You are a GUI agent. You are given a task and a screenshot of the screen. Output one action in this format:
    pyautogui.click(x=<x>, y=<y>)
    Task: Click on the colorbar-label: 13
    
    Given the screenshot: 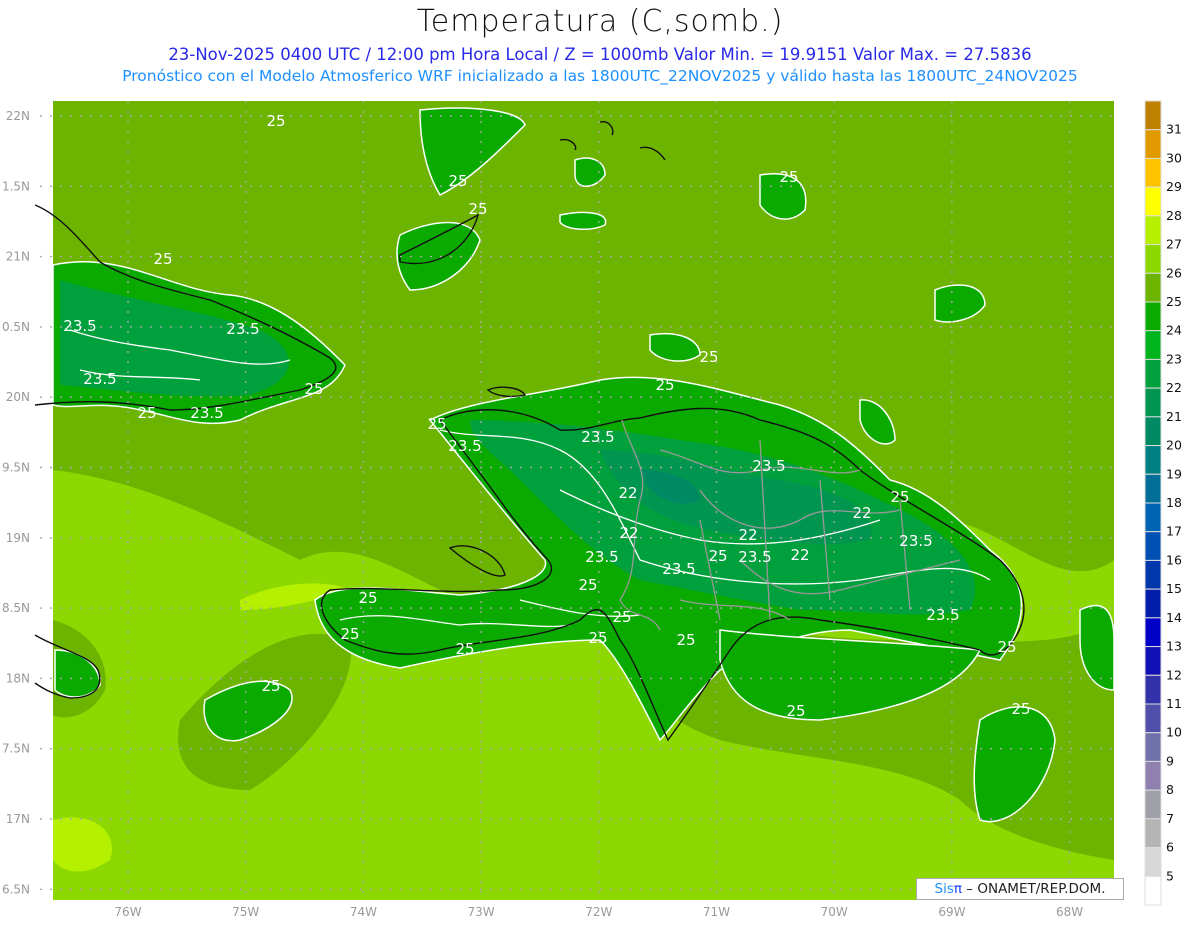 What is the action you would take?
    pyautogui.click(x=1174, y=646)
    